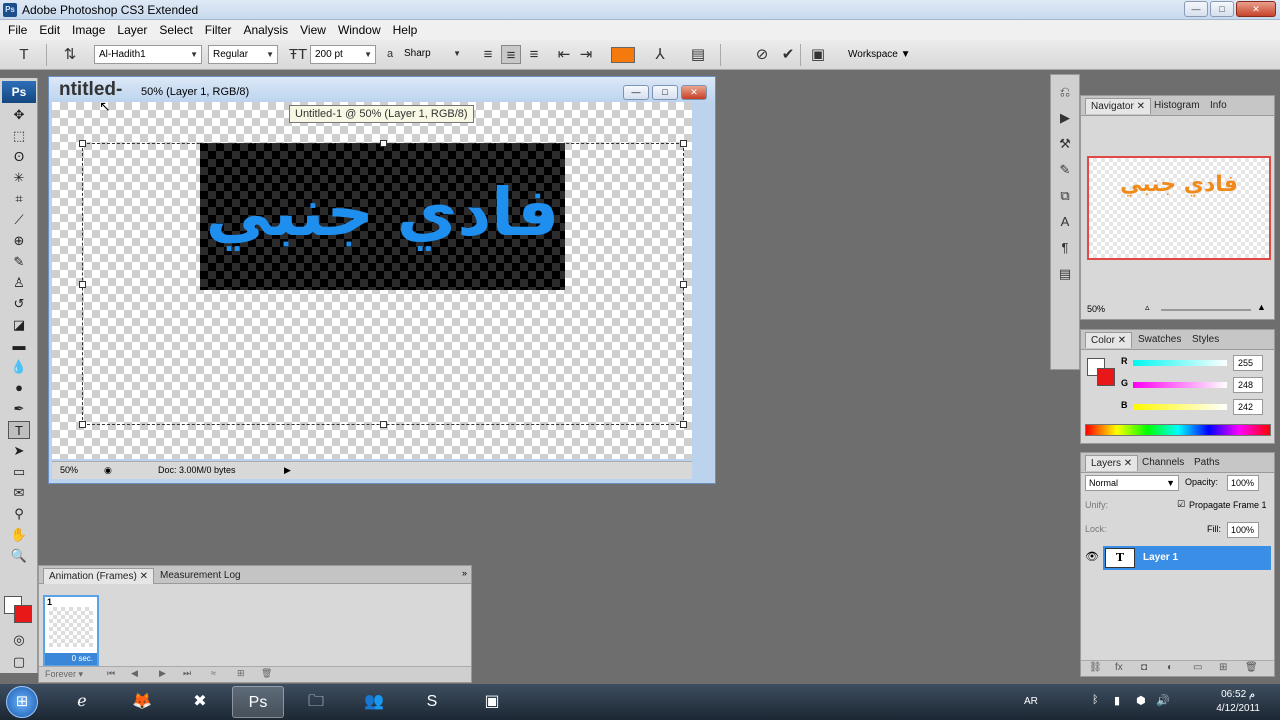  I want to click on align-center-icon: ≡, so click(511, 54).